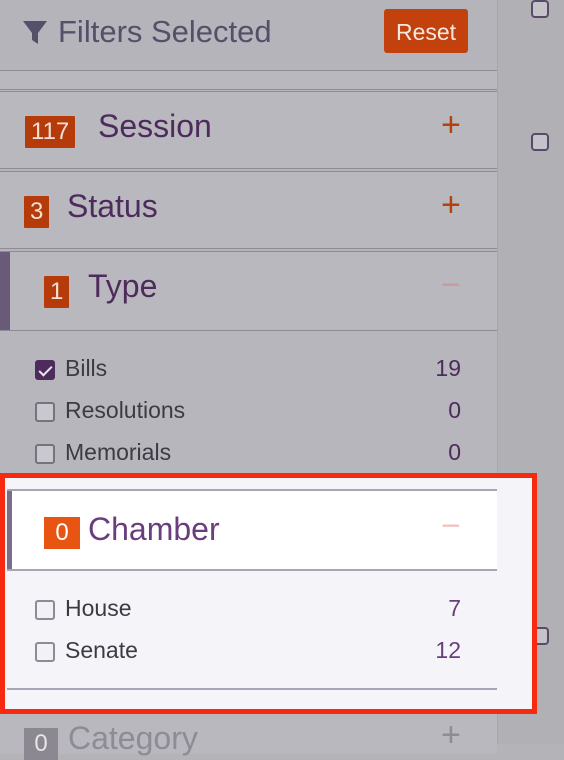 The image size is (564, 760). I want to click on status-count-badge: 3, so click(37, 212).